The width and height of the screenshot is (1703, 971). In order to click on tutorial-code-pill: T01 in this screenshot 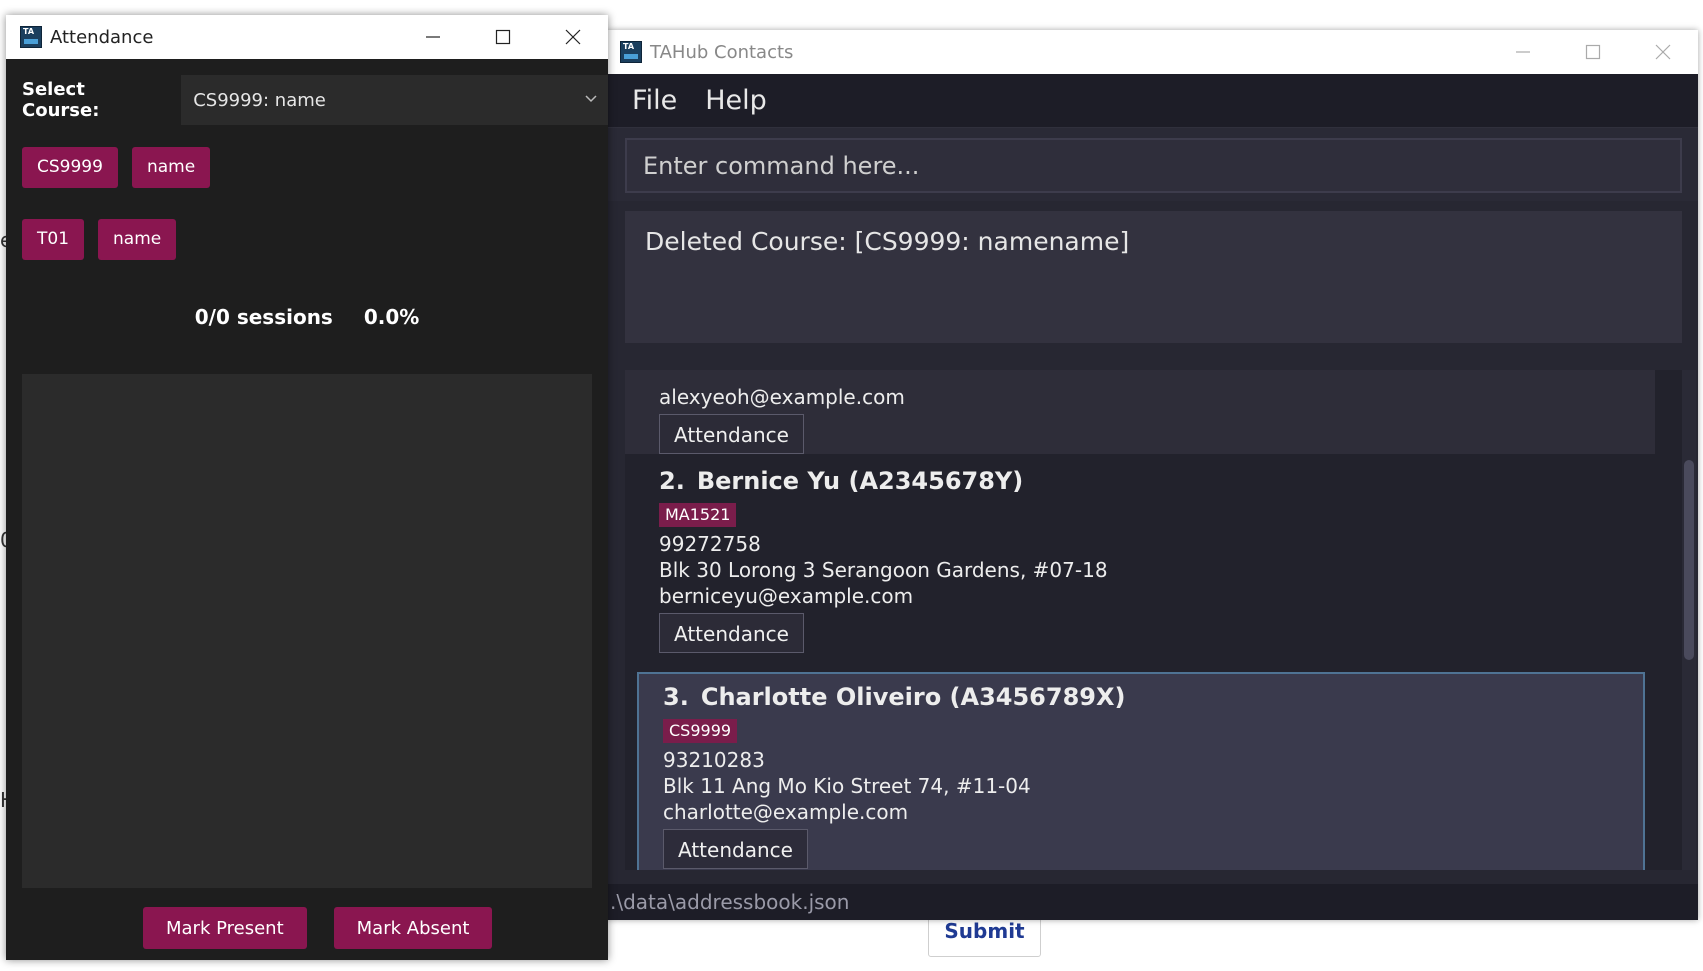, I will do `click(53, 239)`.